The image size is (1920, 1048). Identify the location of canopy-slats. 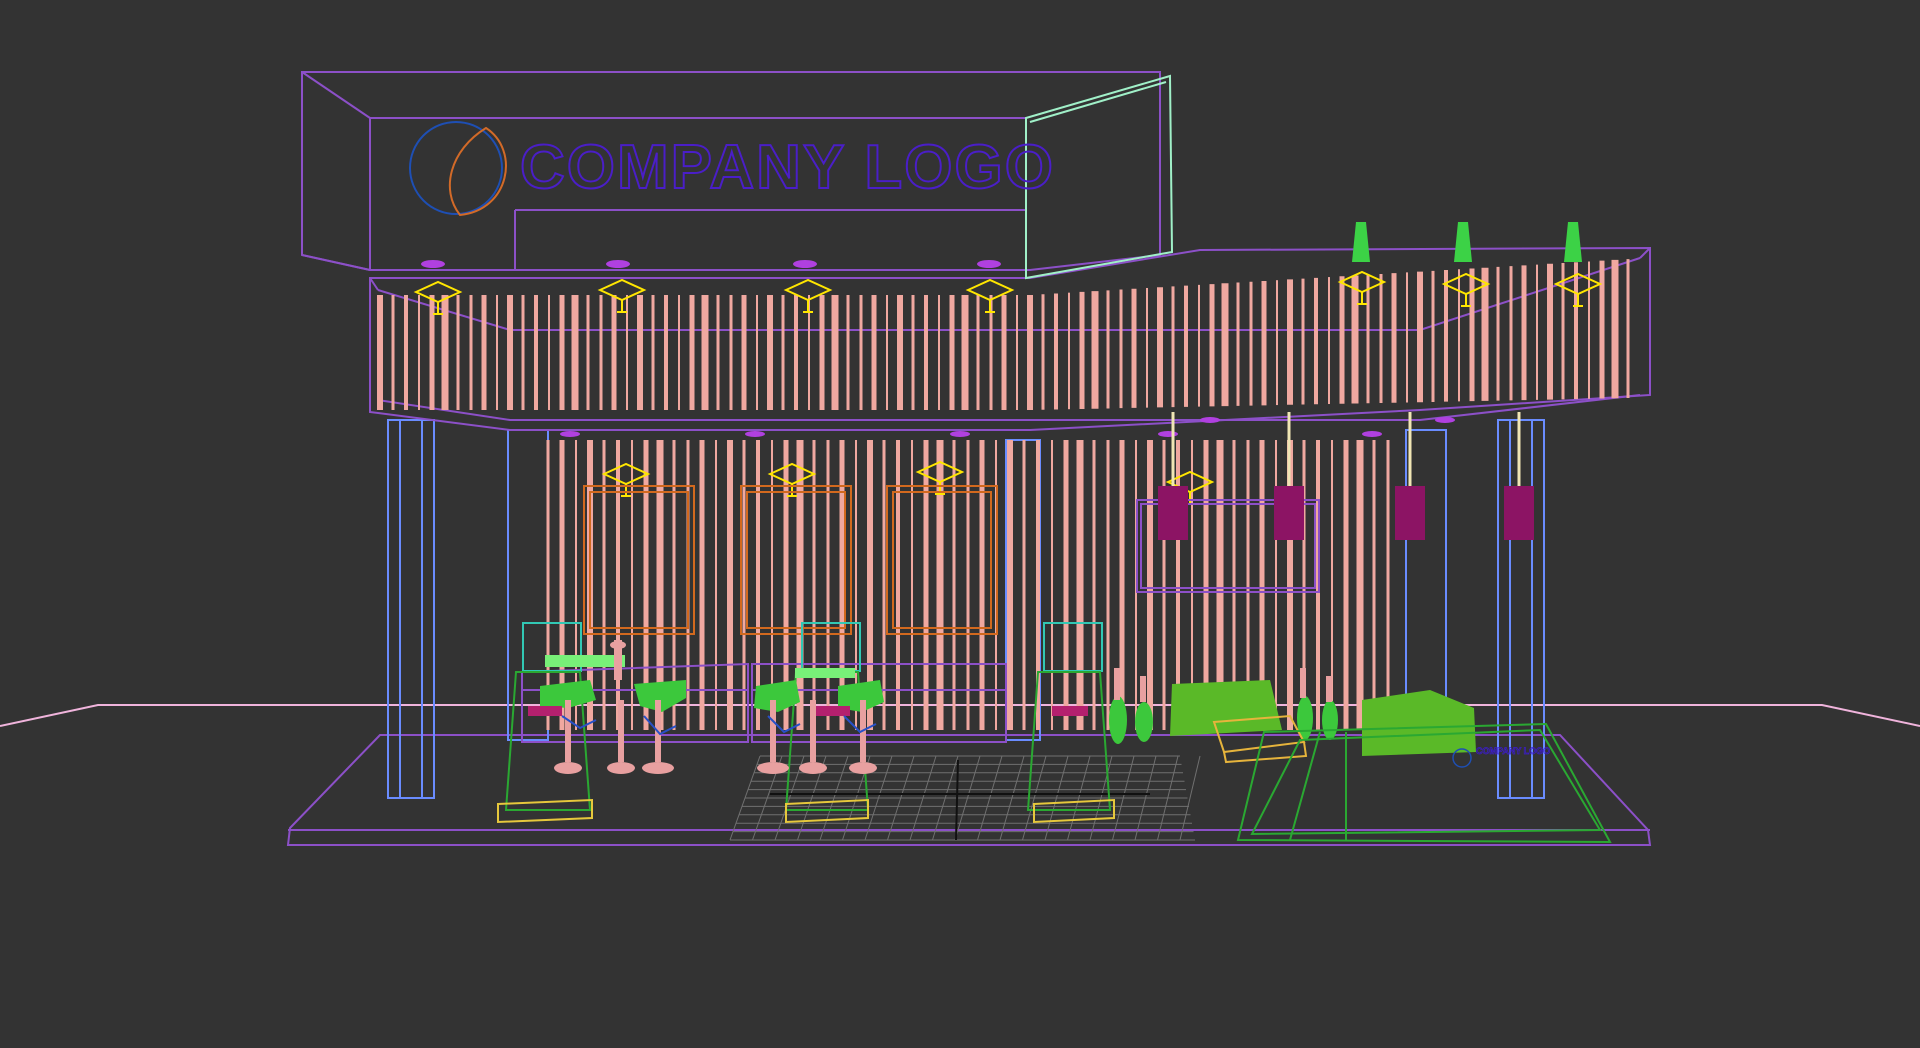
(1003, 334).